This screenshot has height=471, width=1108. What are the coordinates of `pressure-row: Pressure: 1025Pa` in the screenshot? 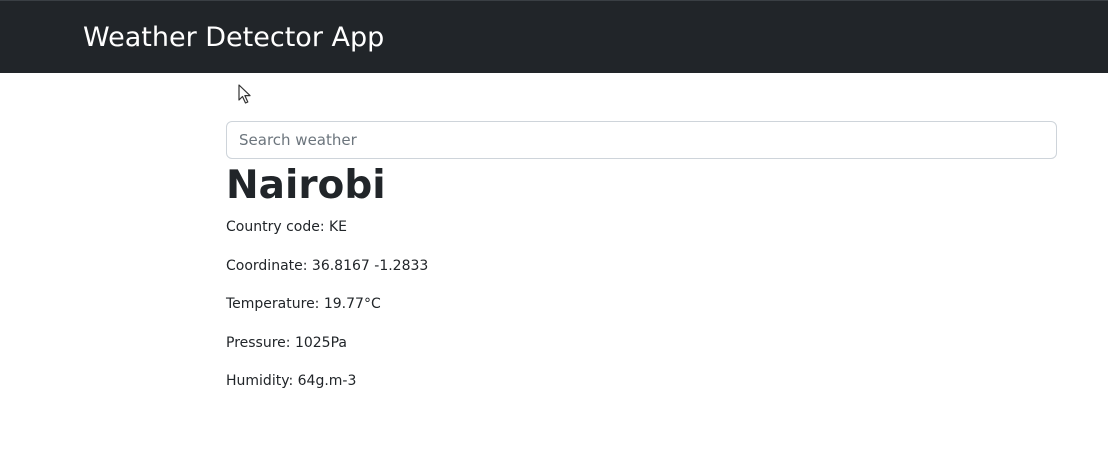 It's located at (286, 343).